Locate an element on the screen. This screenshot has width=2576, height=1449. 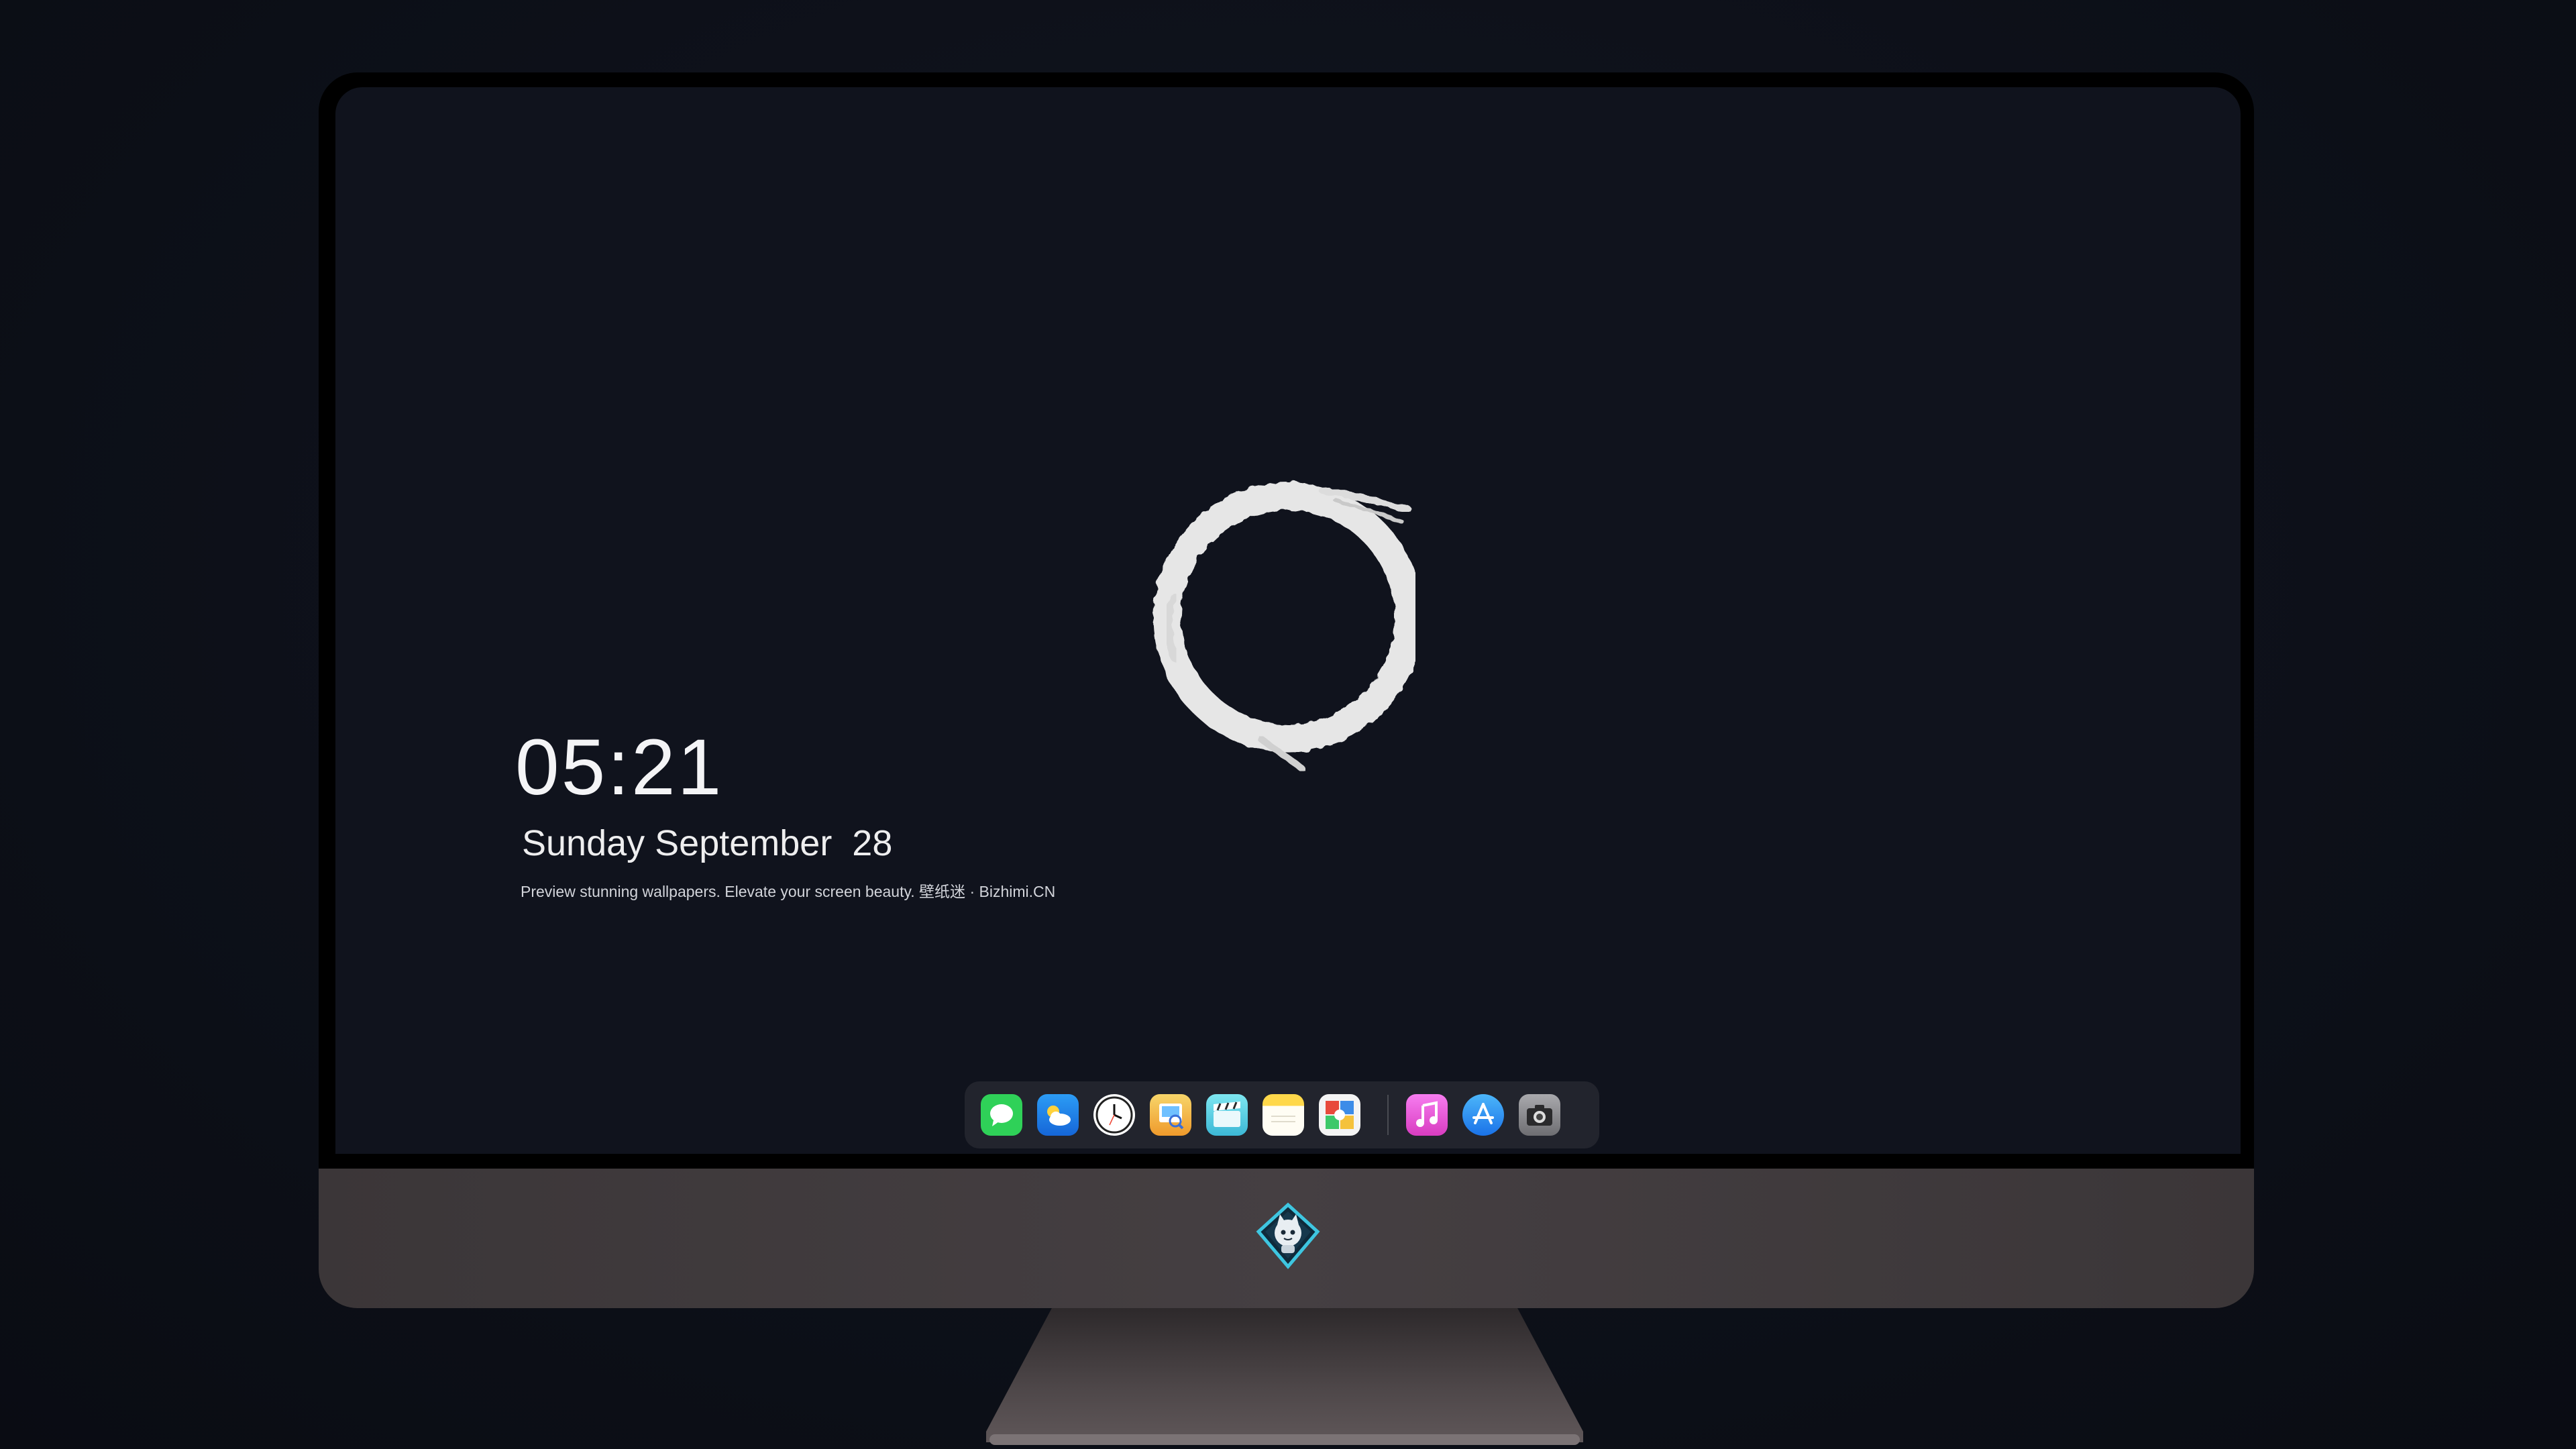
lockscreen-date: Sunday September 28 is located at coordinates (707, 843).